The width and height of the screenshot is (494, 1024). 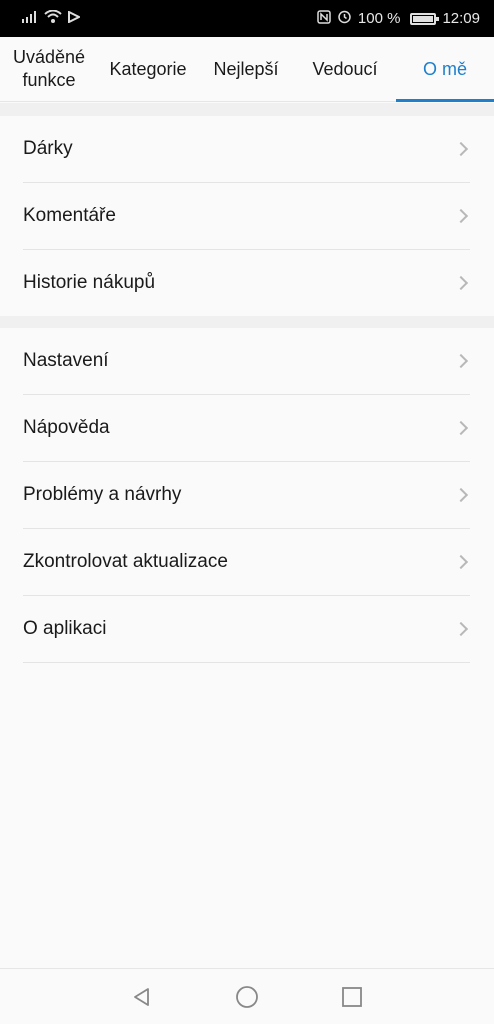 I want to click on menu-item-about-app: O aplikaci, so click(x=246, y=629).